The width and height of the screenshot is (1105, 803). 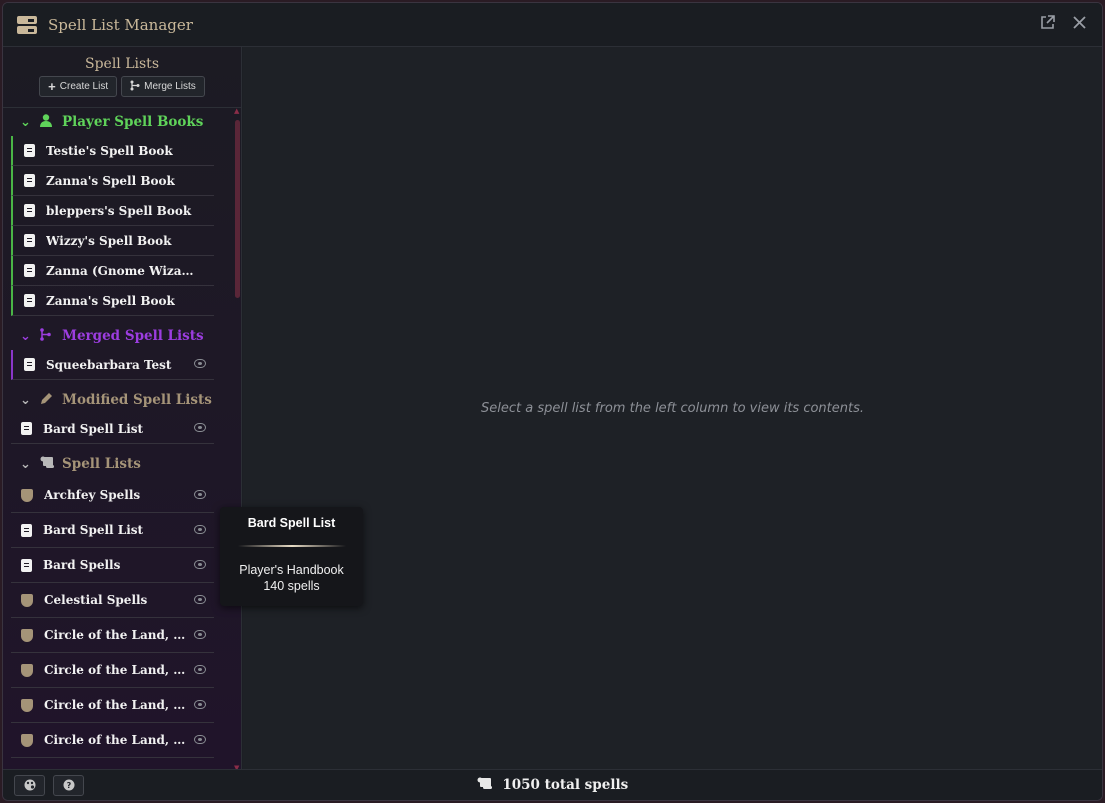 I want to click on group-label: Spell Lists, so click(x=101, y=464).